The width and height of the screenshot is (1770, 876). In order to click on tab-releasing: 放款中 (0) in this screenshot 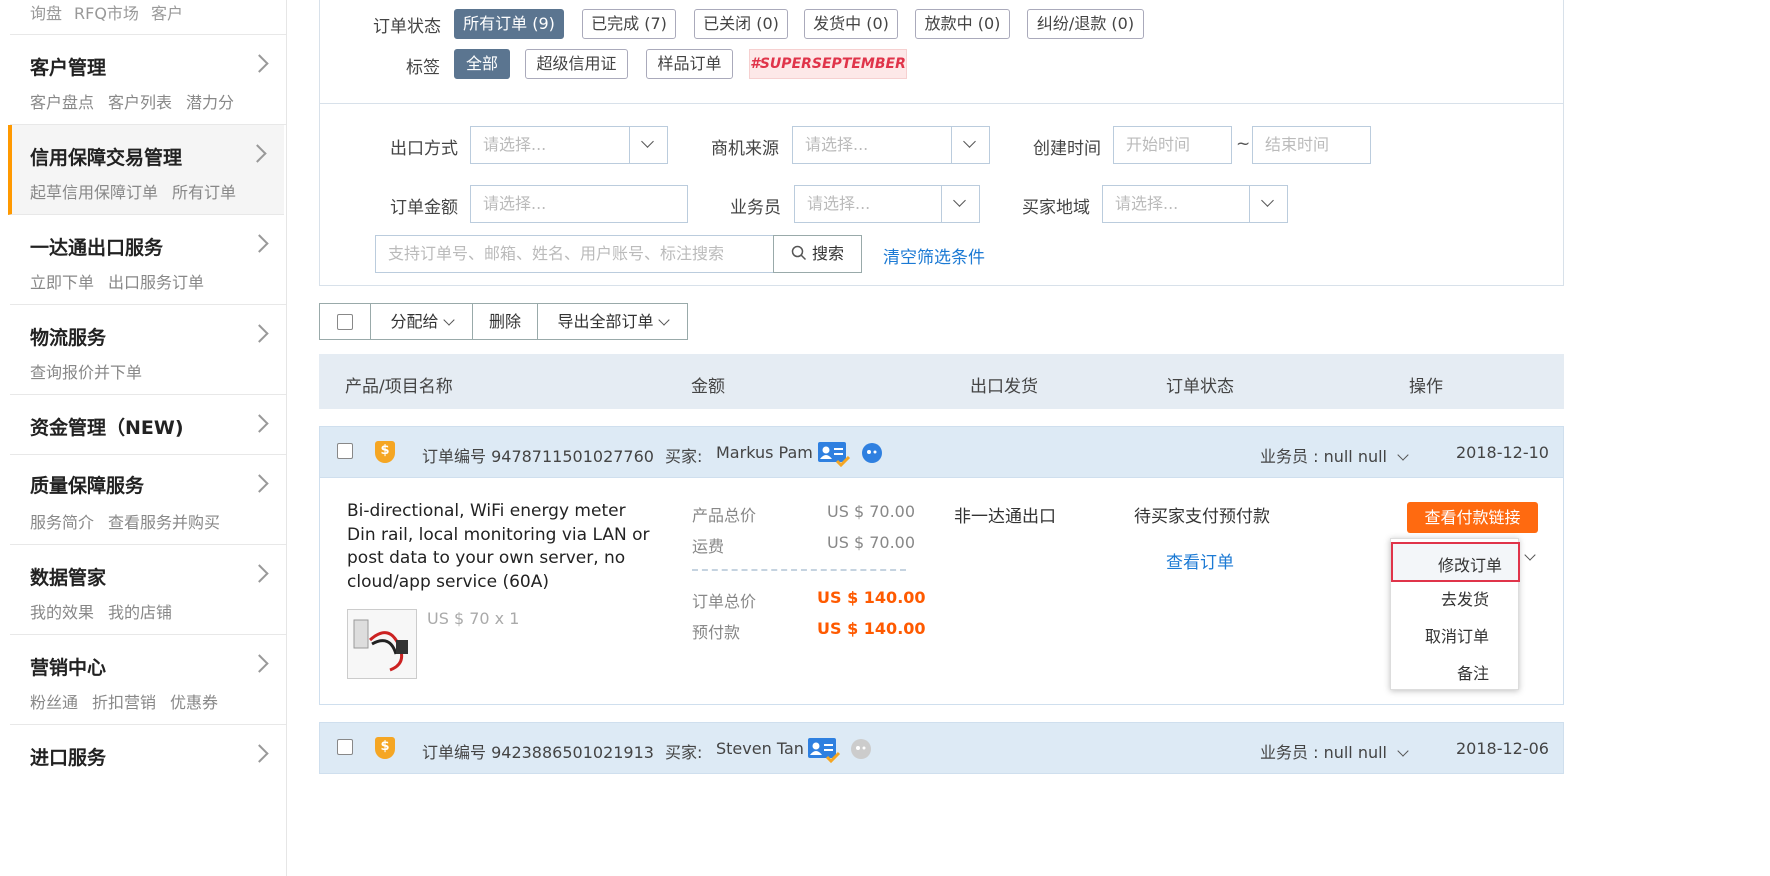, I will do `click(962, 24)`.